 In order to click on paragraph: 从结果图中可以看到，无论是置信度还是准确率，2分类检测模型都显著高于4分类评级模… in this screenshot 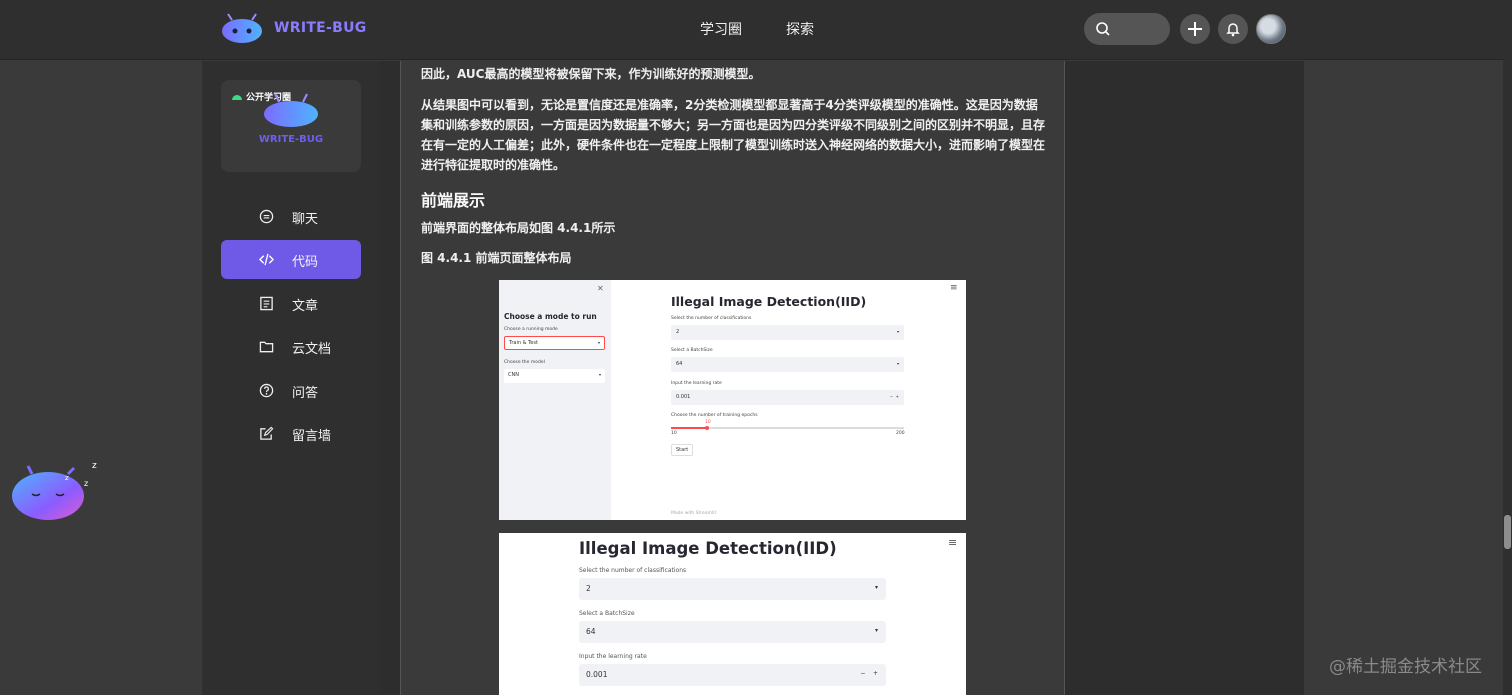, I will do `click(733, 135)`.